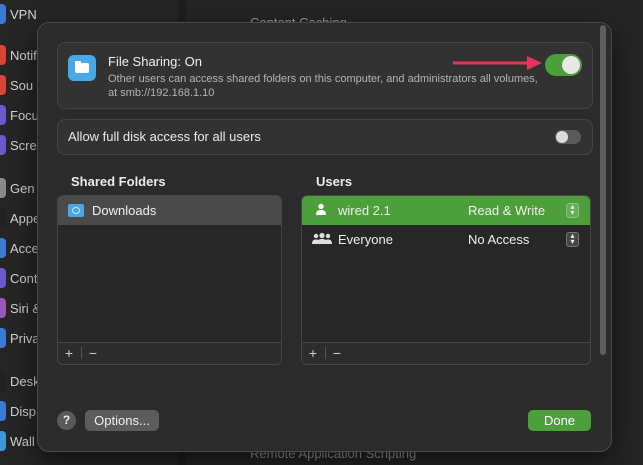 The height and width of the screenshot is (465, 643). Describe the element at coordinates (334, 181) in the screenshot. I see `users-header: Users` at that location.